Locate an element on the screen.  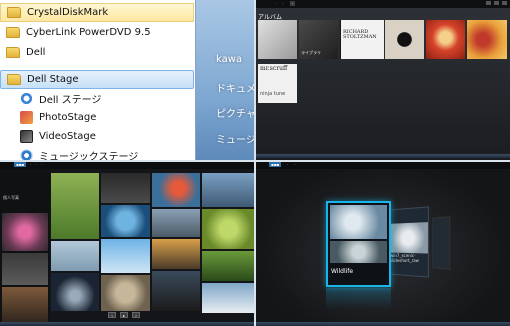
menu-item-dell: Dell is located at coordinates (97, 52).